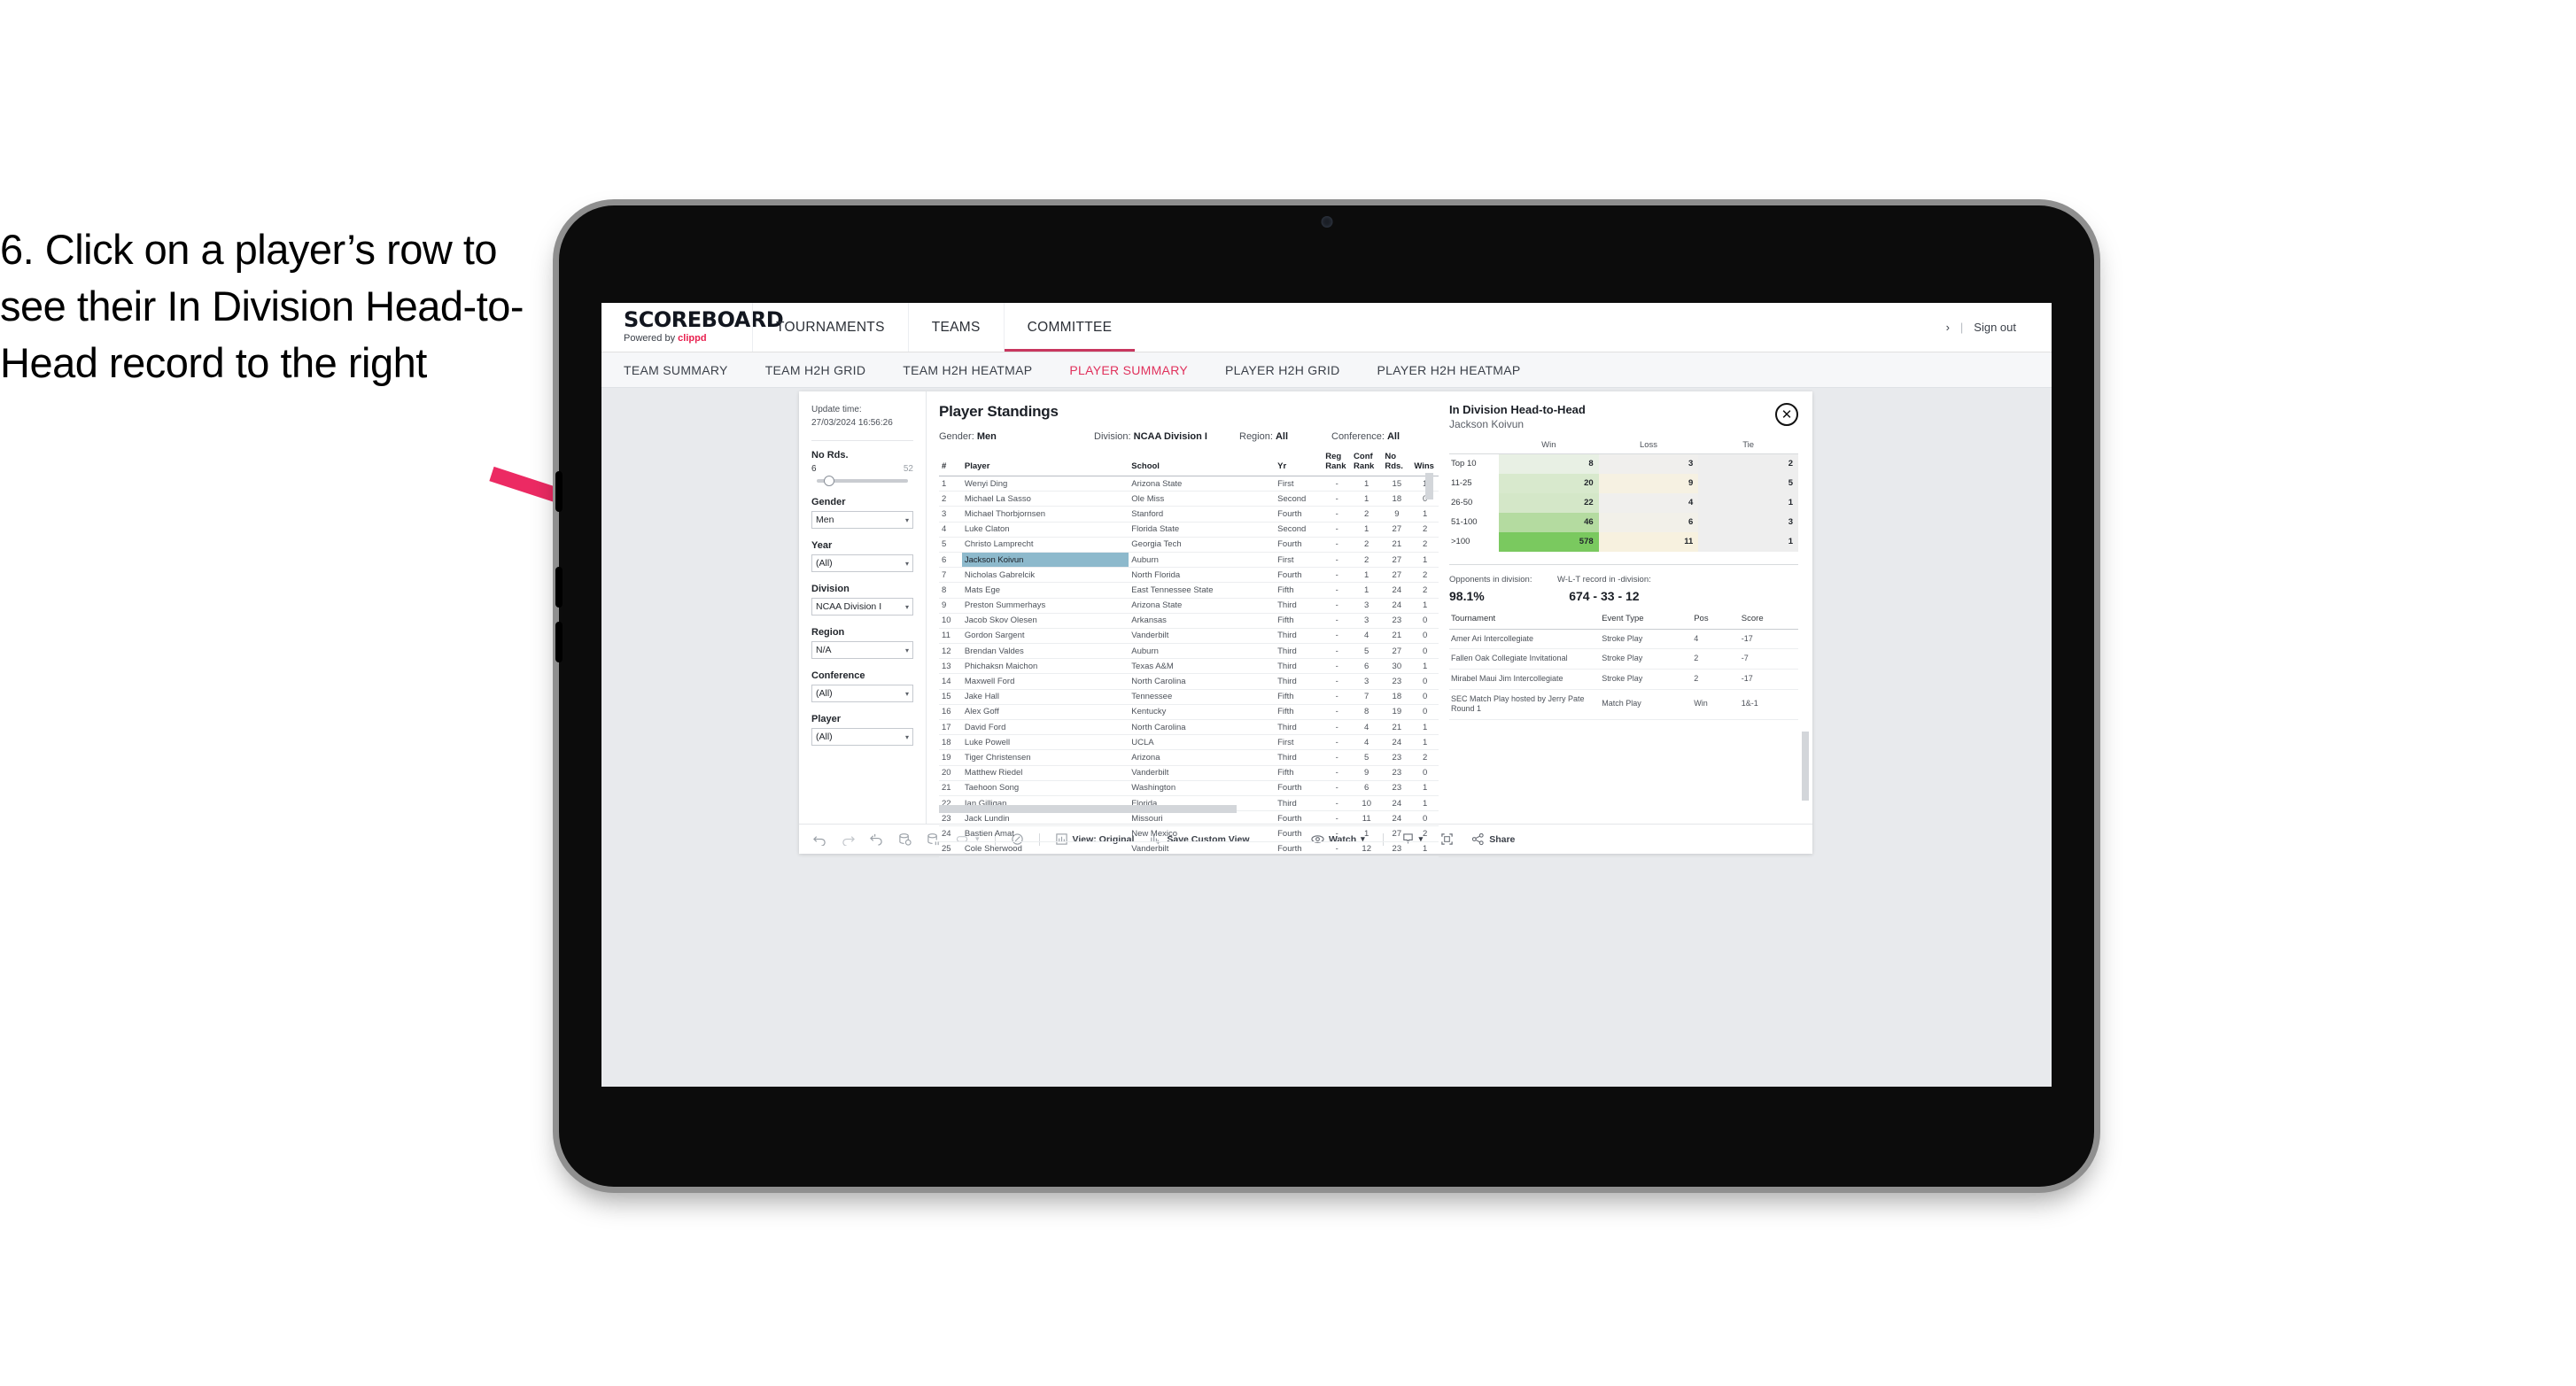 Image resolution: width=2576 pixels, height=1386 pixels. What do you see at coordinates (1786, 415) in the screenshot?
I see `close-icon: ✕` at bounding box center [1786, 415].